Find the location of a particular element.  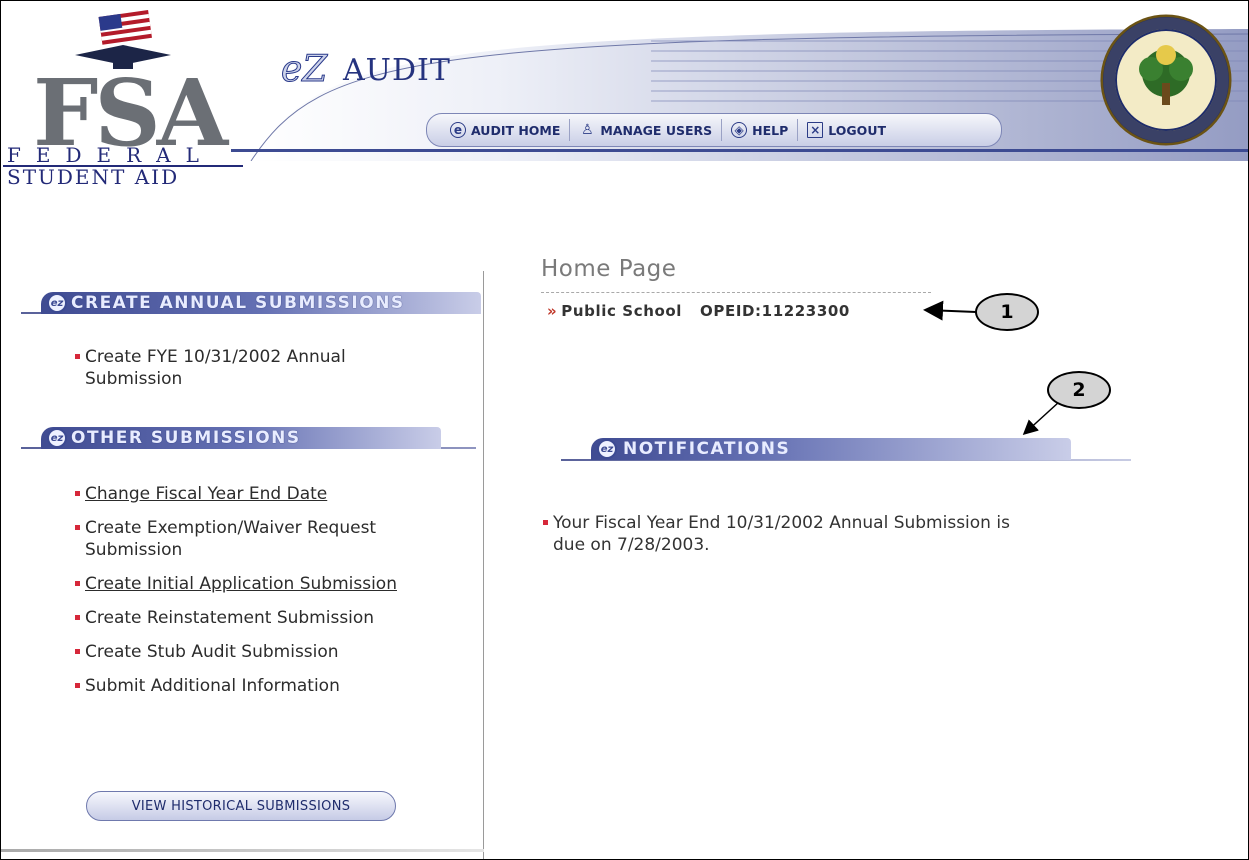

callout-1: 1 is located at coordinates (1007, 312).